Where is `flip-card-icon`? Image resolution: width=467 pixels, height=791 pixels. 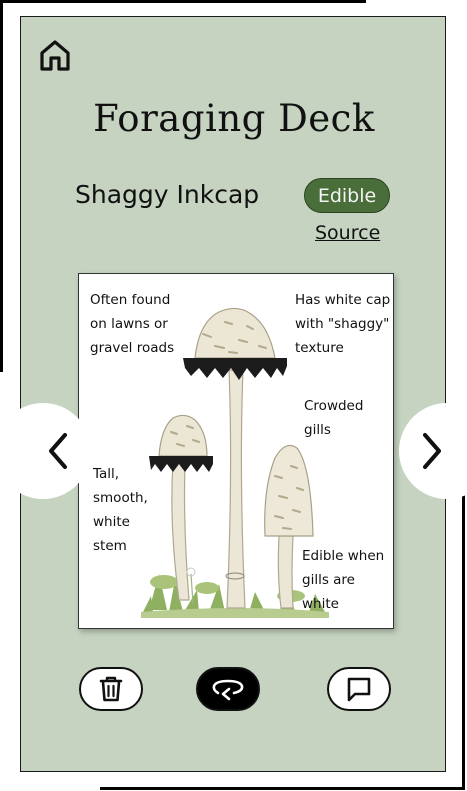 flip-card-icon is located at coordinates (228, 690).